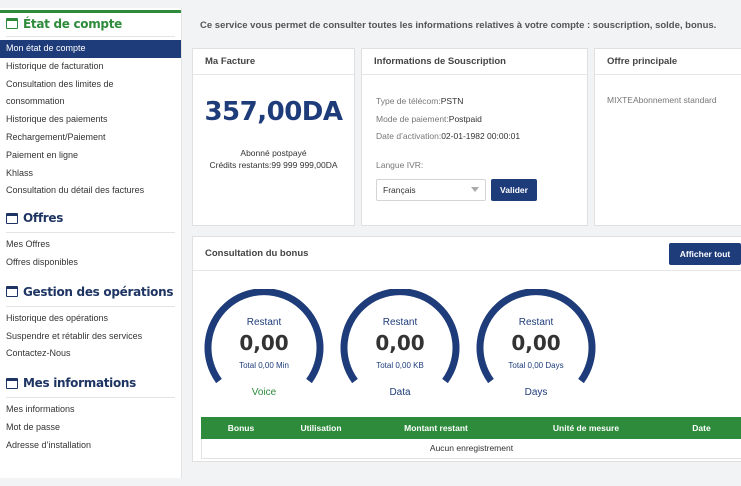 The image size is (741, 486). What do you see at coordinates (536, 365) in the screenshot?
I see `gauge-total: Total 0,00 Days` at bounding box center [536, 365].